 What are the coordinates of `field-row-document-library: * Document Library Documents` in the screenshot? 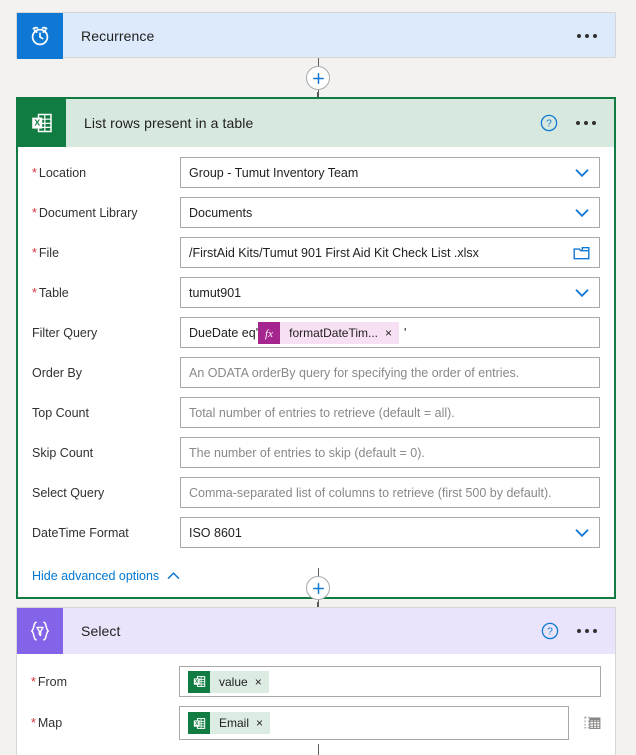 It's located at (316, 212).